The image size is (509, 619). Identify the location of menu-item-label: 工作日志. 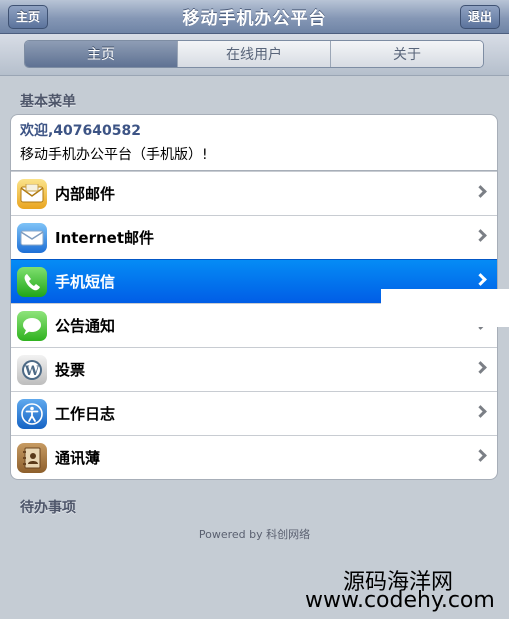
(85, 414).